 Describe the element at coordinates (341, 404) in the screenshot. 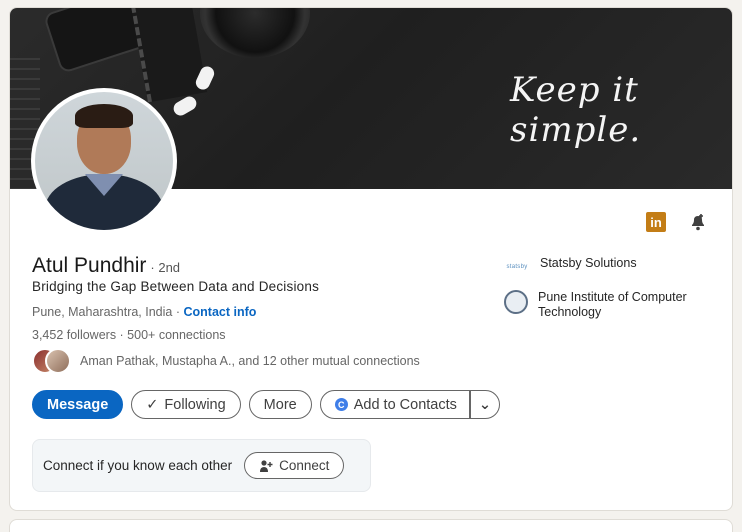

I see `contacts-icon: C` at that location.